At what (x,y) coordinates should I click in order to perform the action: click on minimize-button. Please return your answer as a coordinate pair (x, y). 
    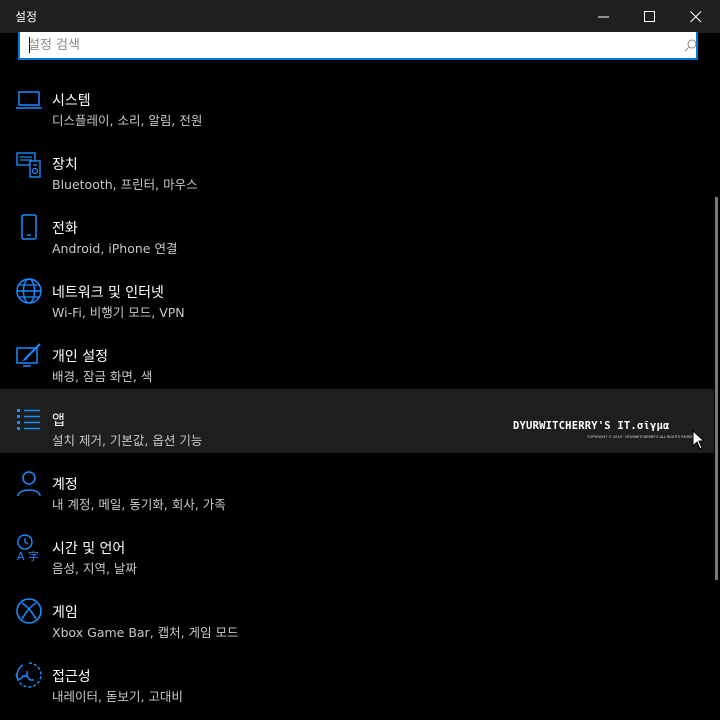
    Looking at the image, I should click on (604, 16).